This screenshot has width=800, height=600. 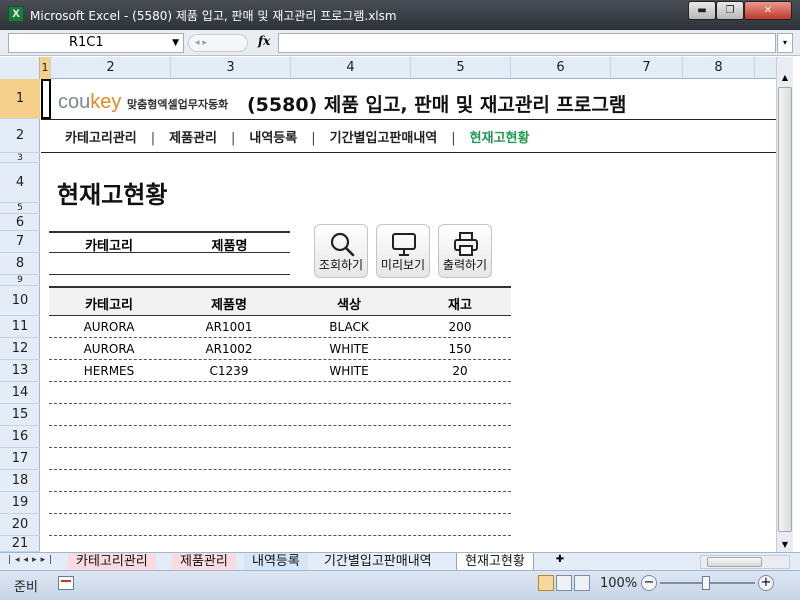 I want to click on row-header: 13, so click(x=20, y=371).